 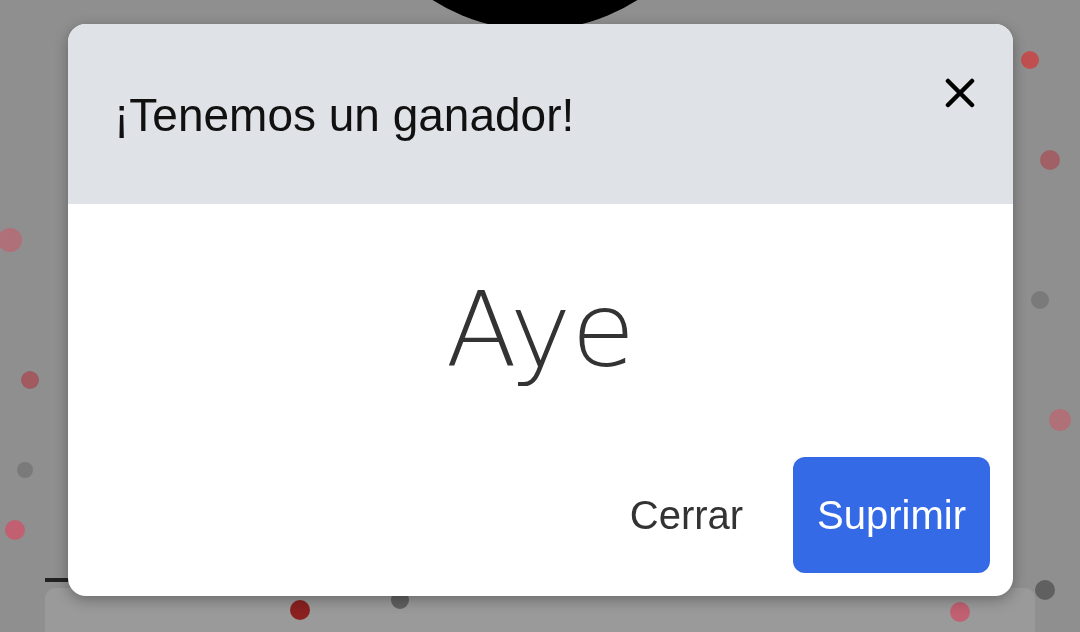 What do you see at coordinates (686, 515) in the screenshot?
I see `close-text-button: Cerrar` at bounding box center [686, 515].